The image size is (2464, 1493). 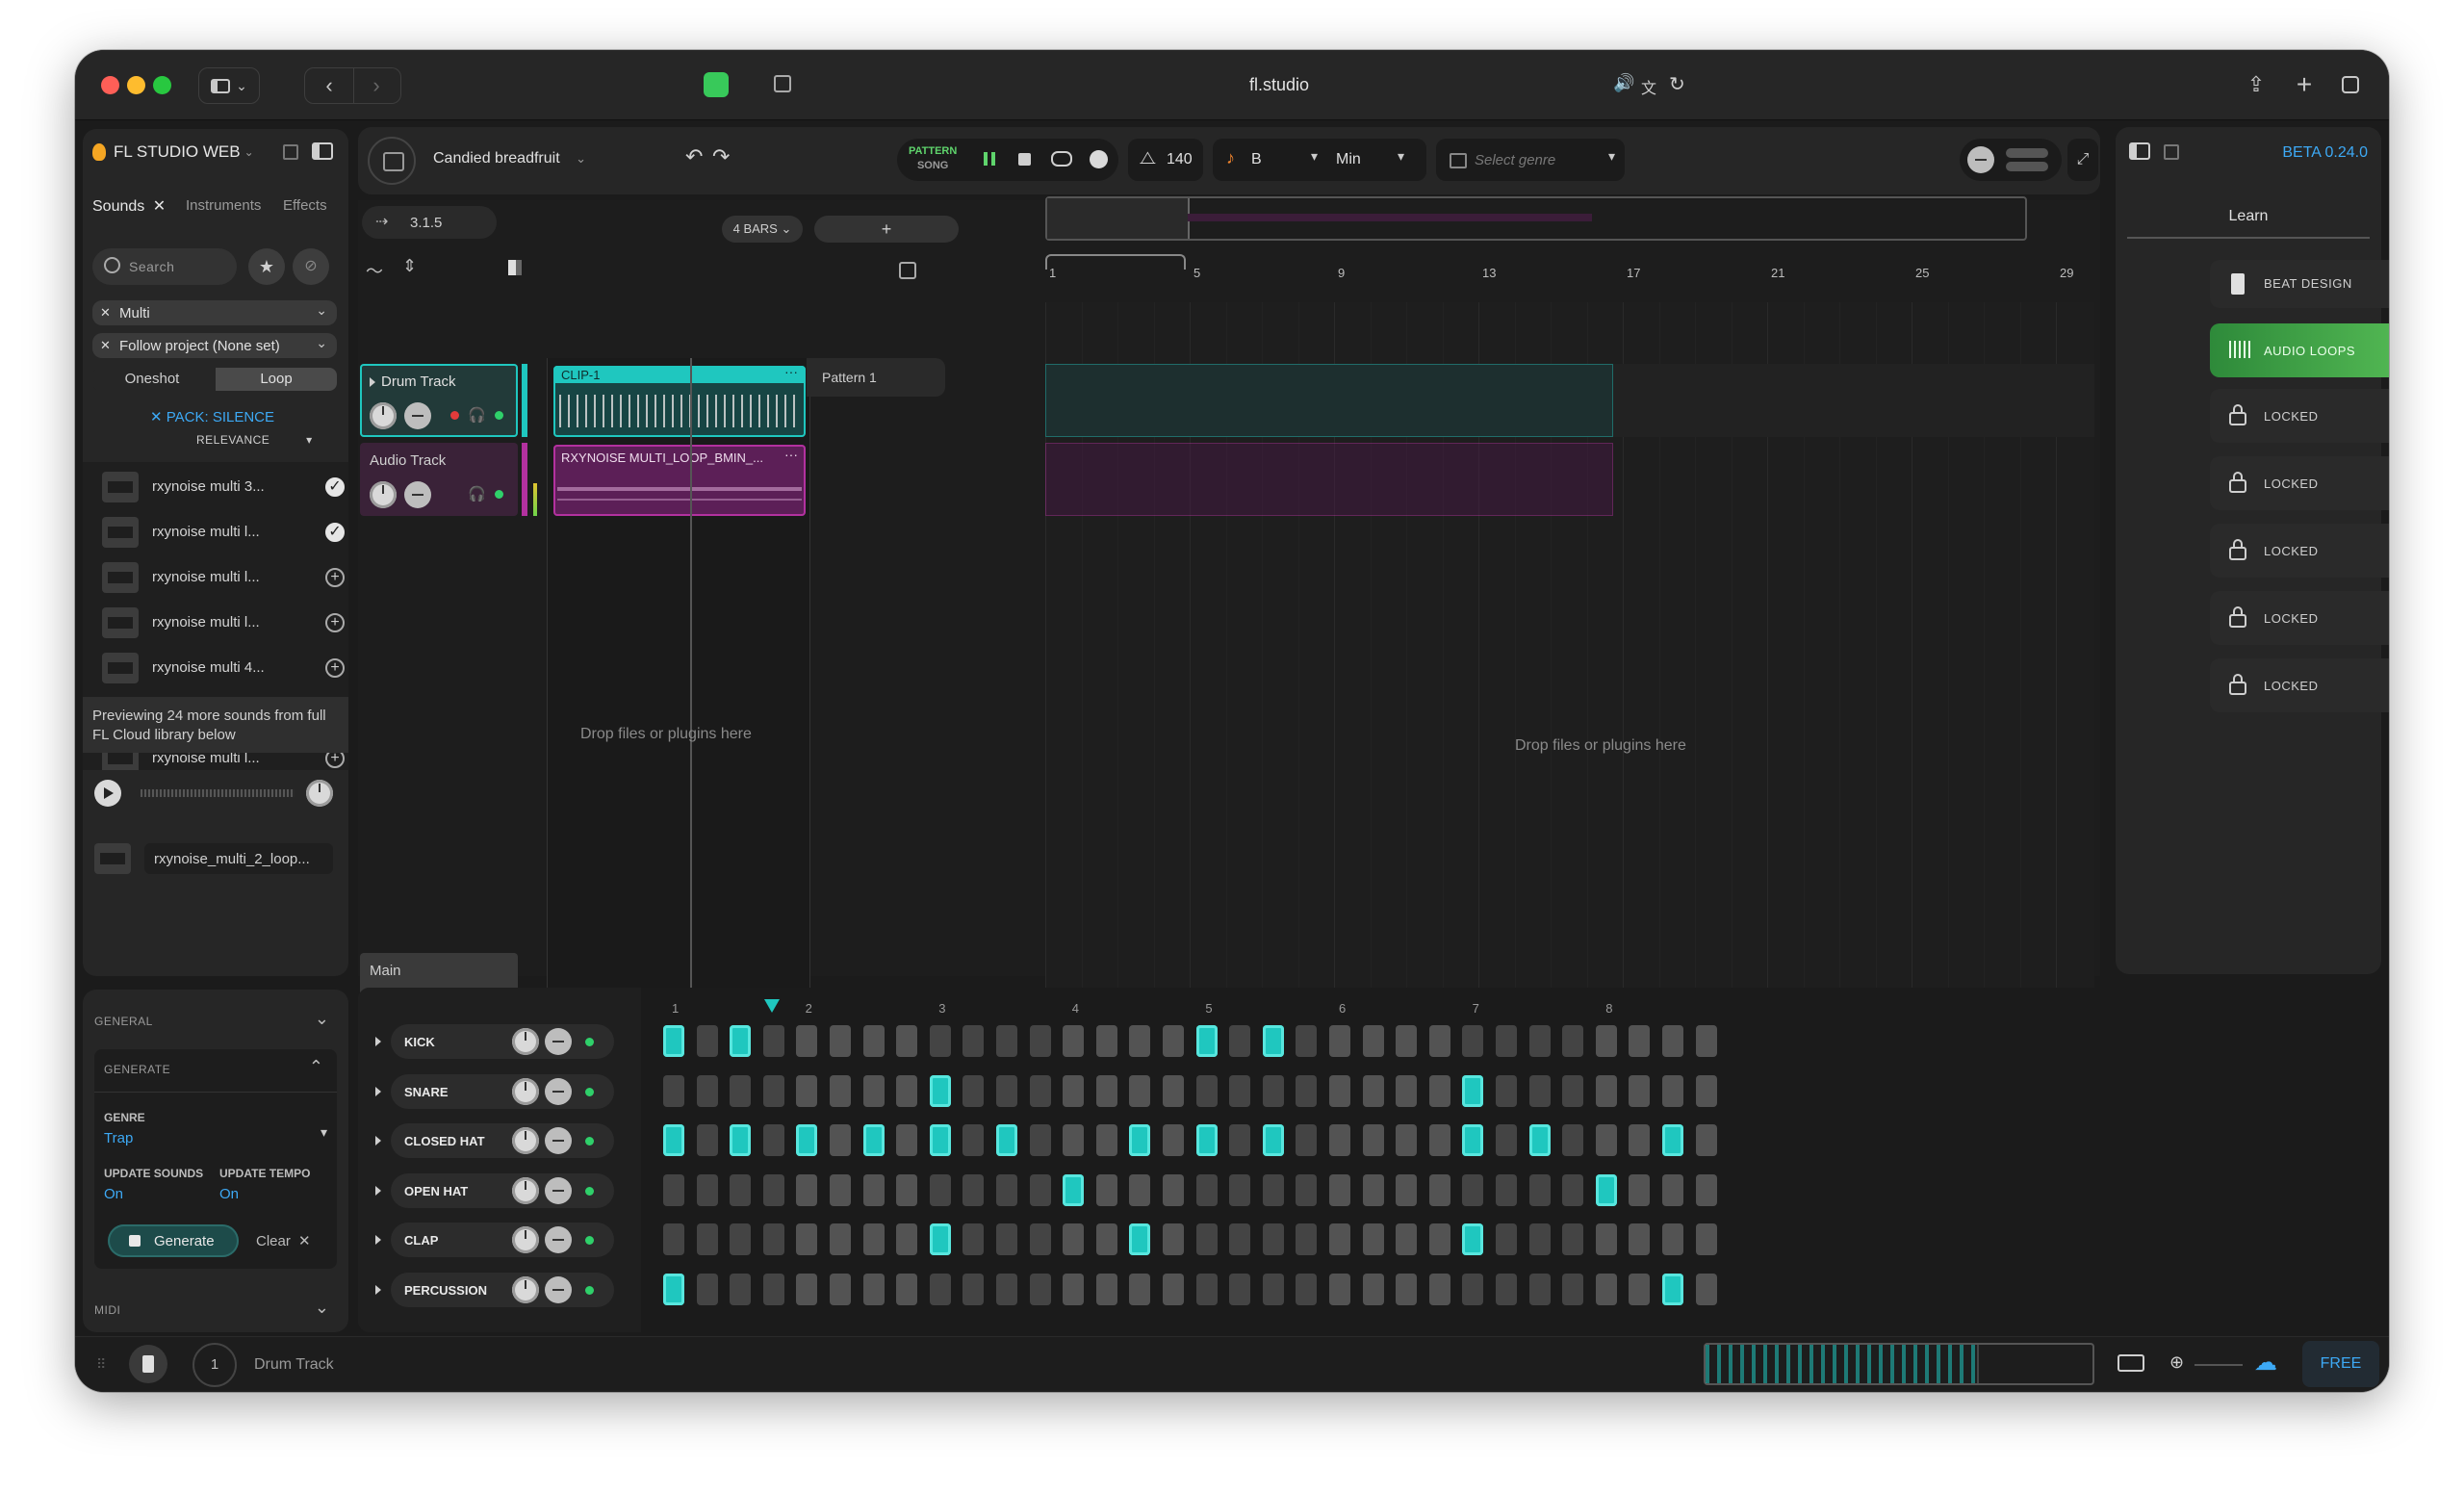 What do you see at coordinates (1024, 160) in the screenshot?
I see `stop-button` at bounding box center [1024, 160].